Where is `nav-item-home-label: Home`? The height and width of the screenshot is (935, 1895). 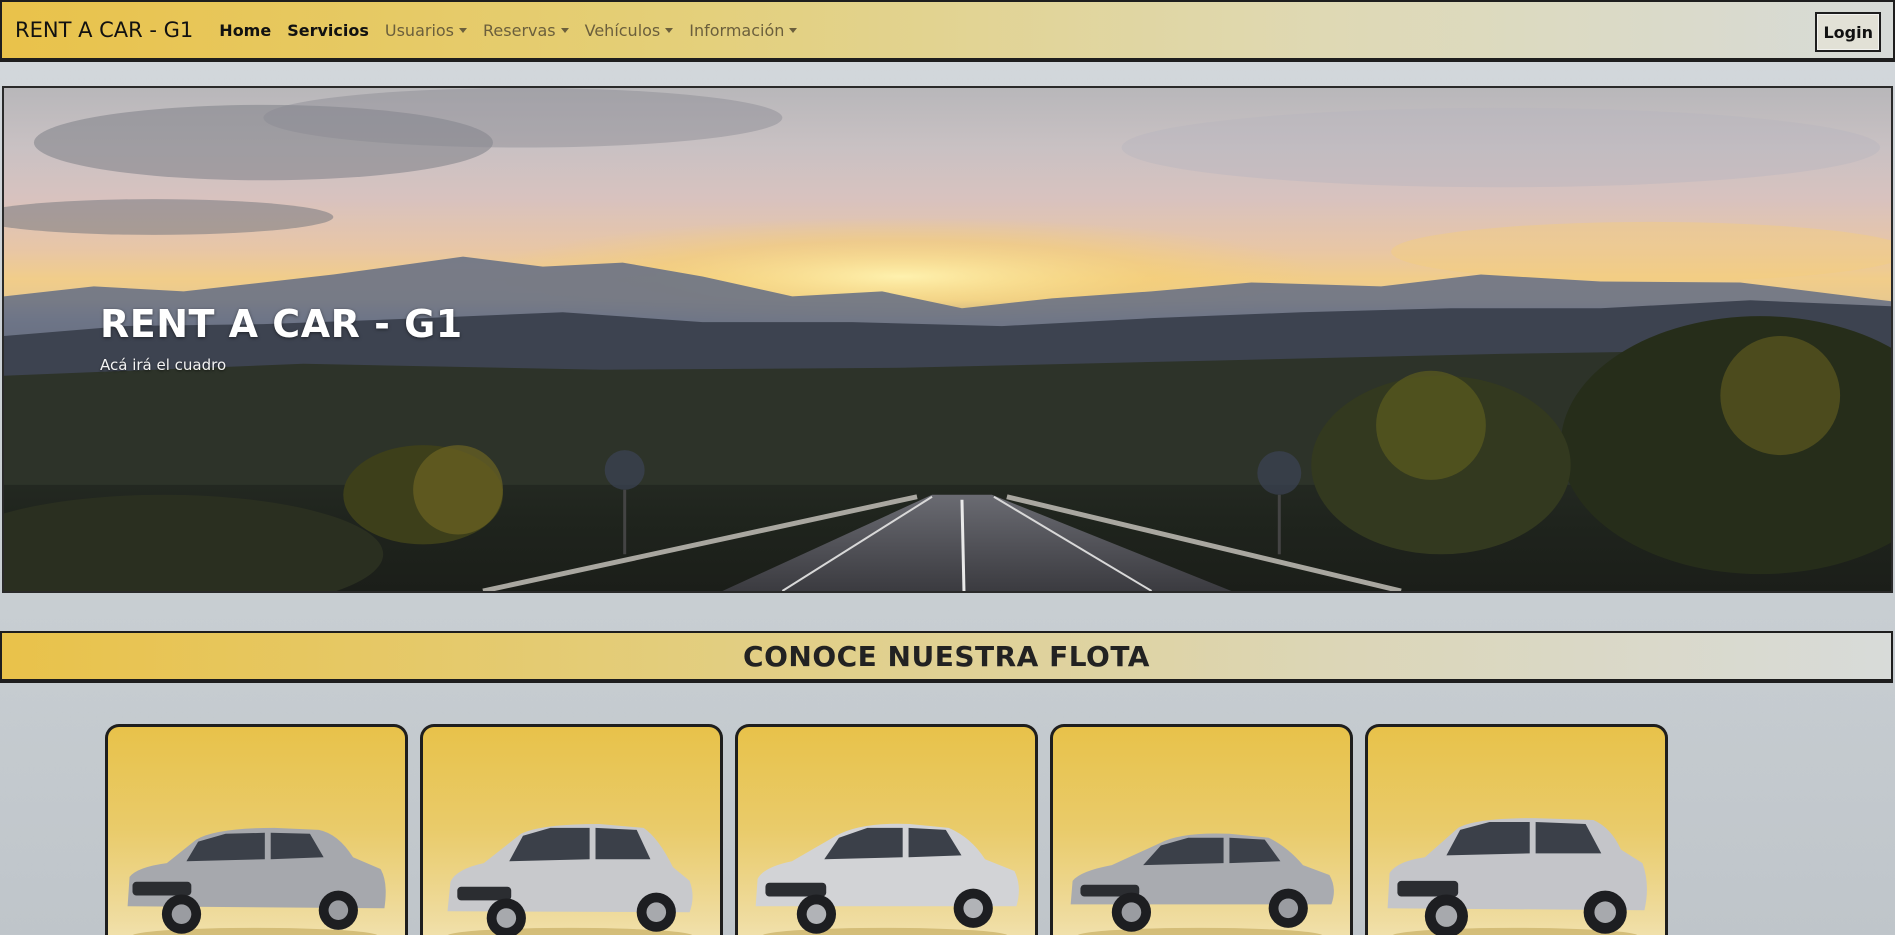
nav-item-home-label: Home is located at coordinates (245, 30).